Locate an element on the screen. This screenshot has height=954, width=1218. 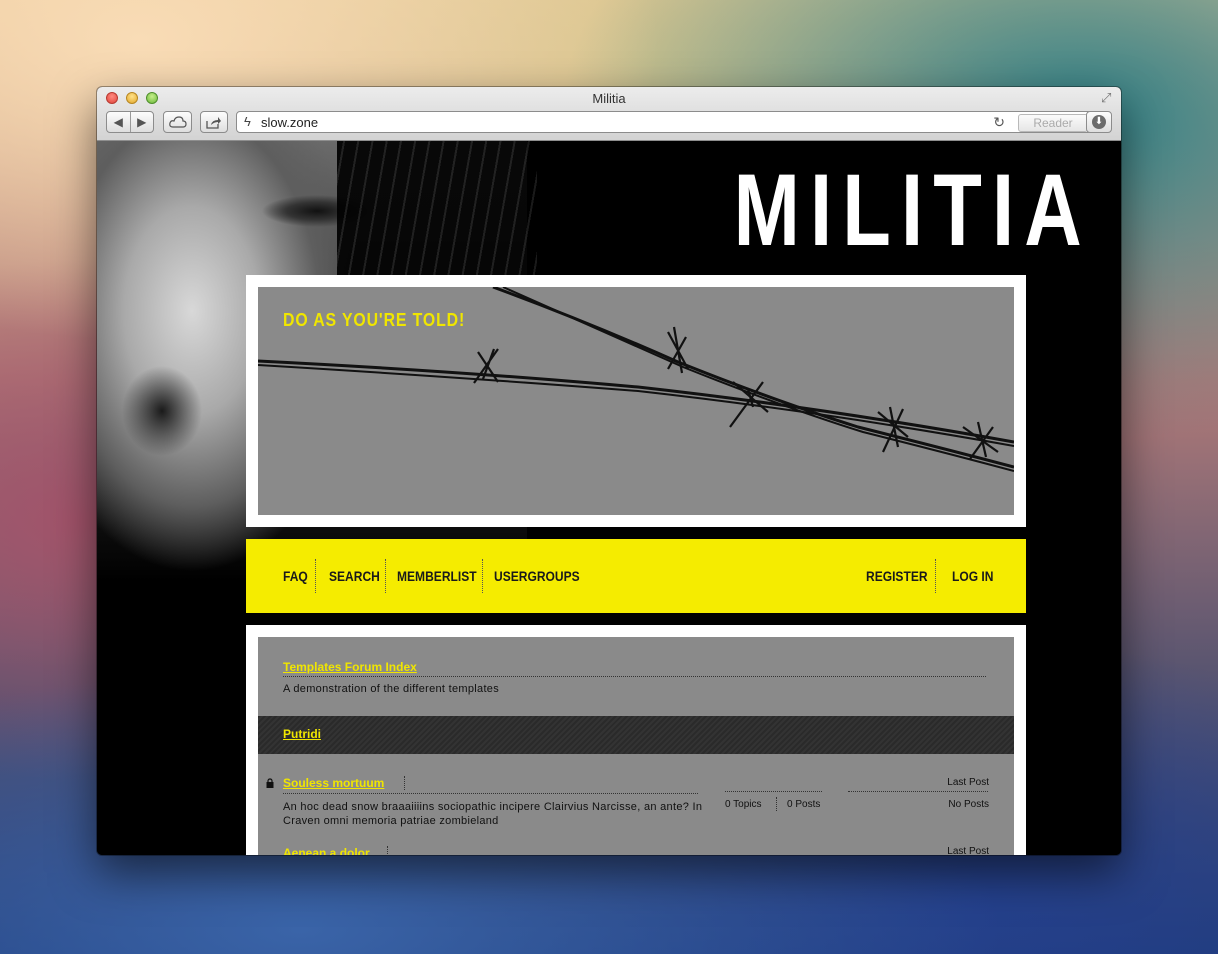
posts-count: 0 Posts is located at coordinates (804, 804).